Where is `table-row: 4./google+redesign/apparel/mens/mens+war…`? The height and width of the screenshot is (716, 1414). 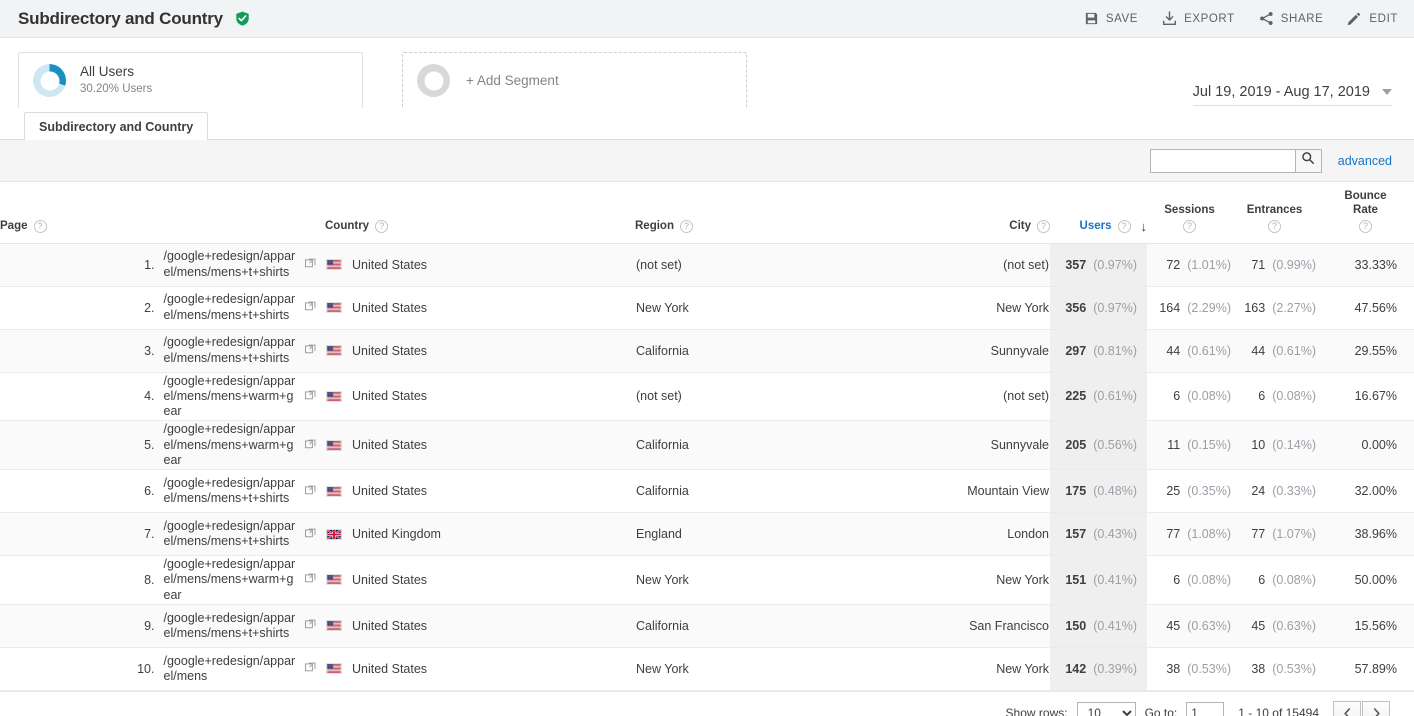
table-row: 4./google+redesign/apparel/mens/mens+war… is located at coordinates (707, 397).